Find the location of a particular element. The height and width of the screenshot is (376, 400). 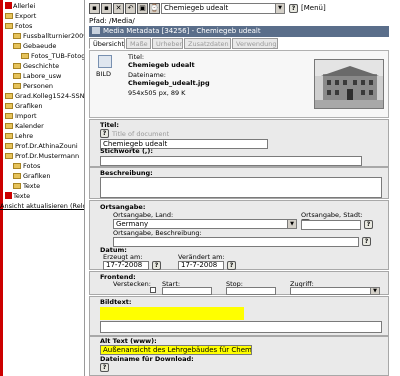

tab-uebersicht: Übersicht is located at coordinates (107, 43).